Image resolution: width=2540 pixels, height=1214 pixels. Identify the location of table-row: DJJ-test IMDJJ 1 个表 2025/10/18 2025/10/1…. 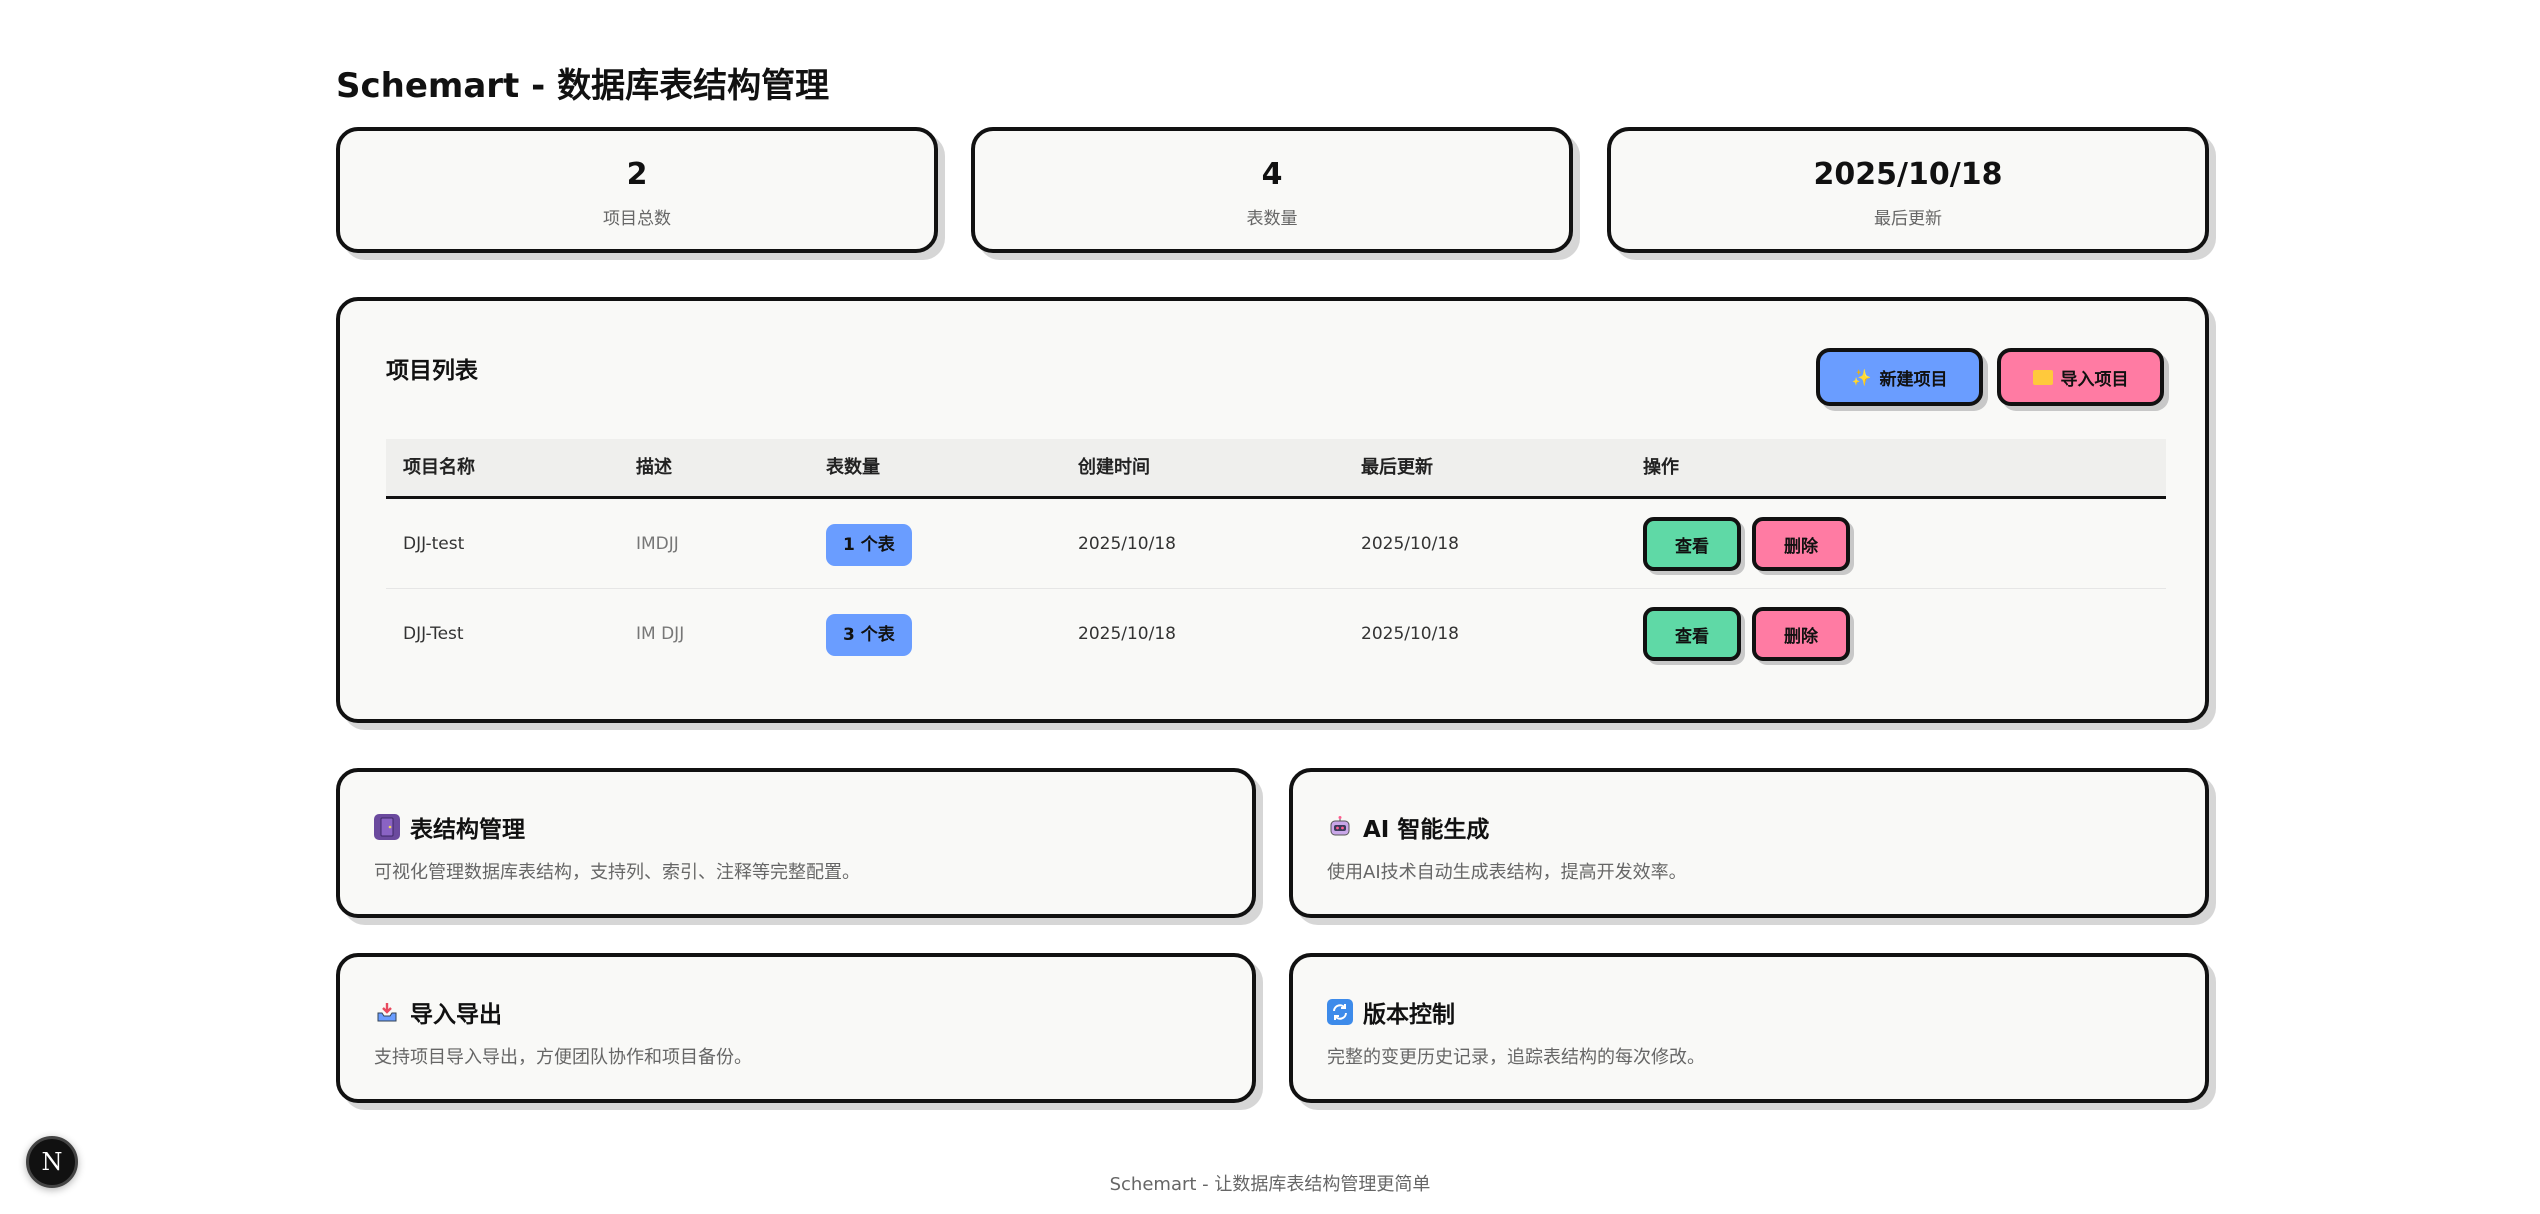
(1276, 544).